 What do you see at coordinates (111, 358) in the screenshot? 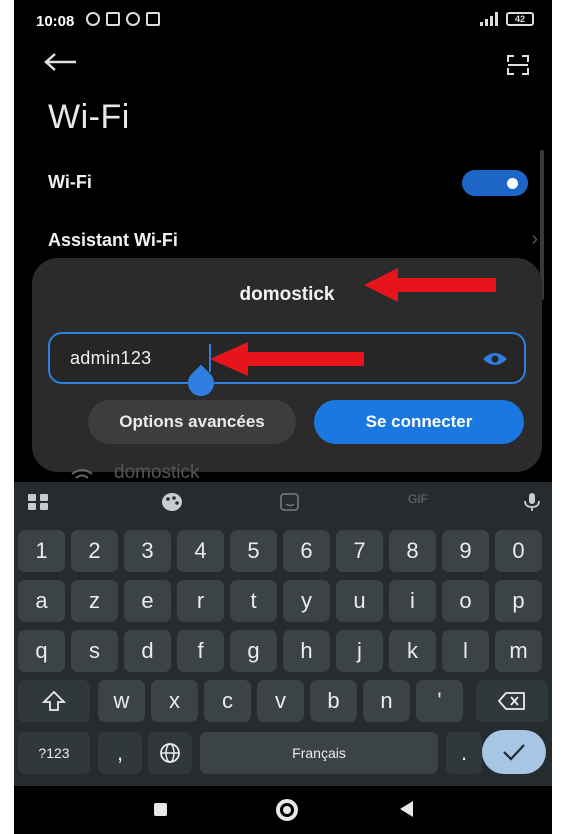
I see `password-value: admin123` at bounding box center [111, 358].